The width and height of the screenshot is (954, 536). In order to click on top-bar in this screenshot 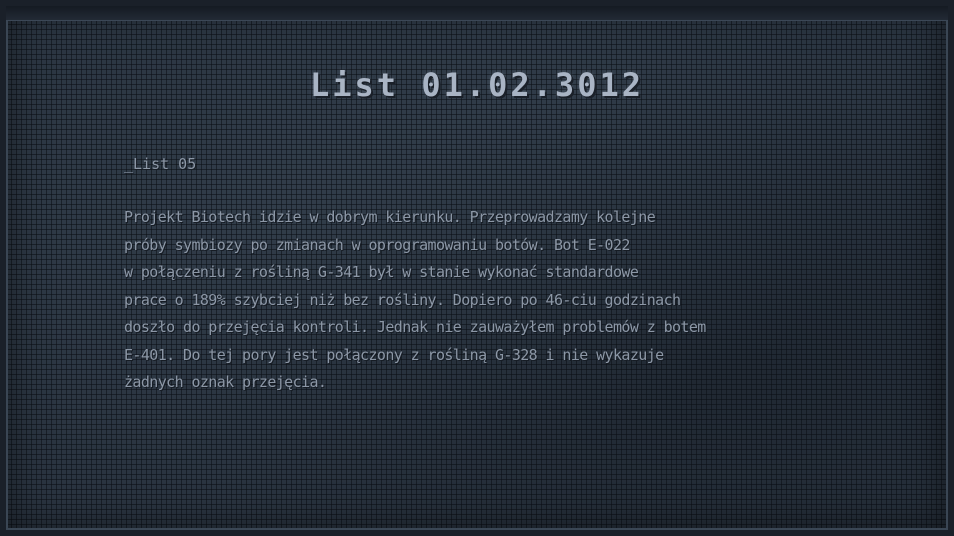, I will do `click(477, 13)`.